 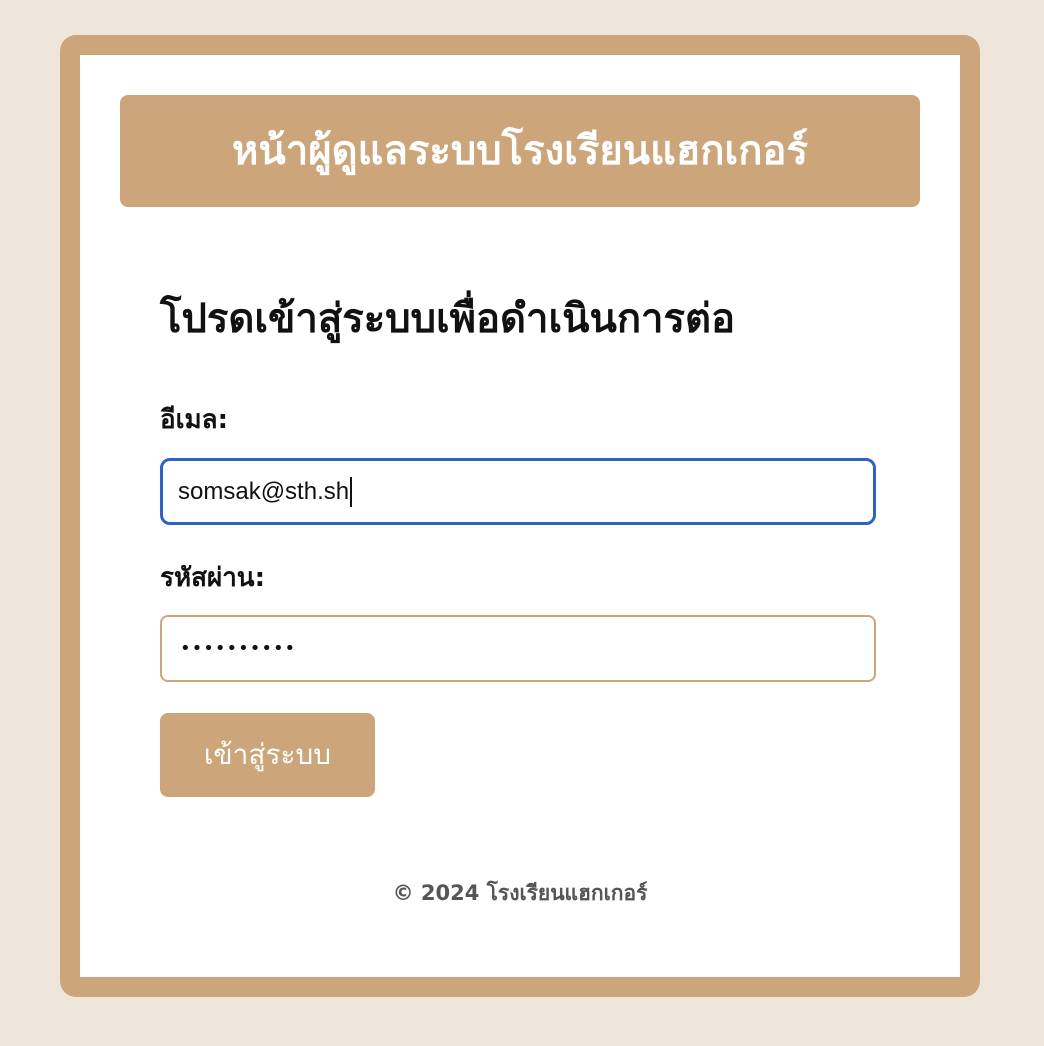 I want to click on header-banner: หน้าผู้ดูแลระบบโรงเรียนแฮกเกอร์, so click(x=520, y=151).